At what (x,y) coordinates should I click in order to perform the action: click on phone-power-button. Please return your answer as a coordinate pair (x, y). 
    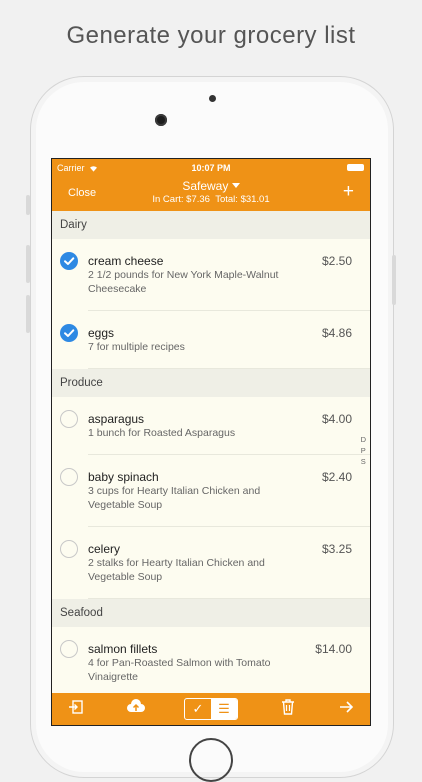
    Looking at the image, I should click on (394, 280).